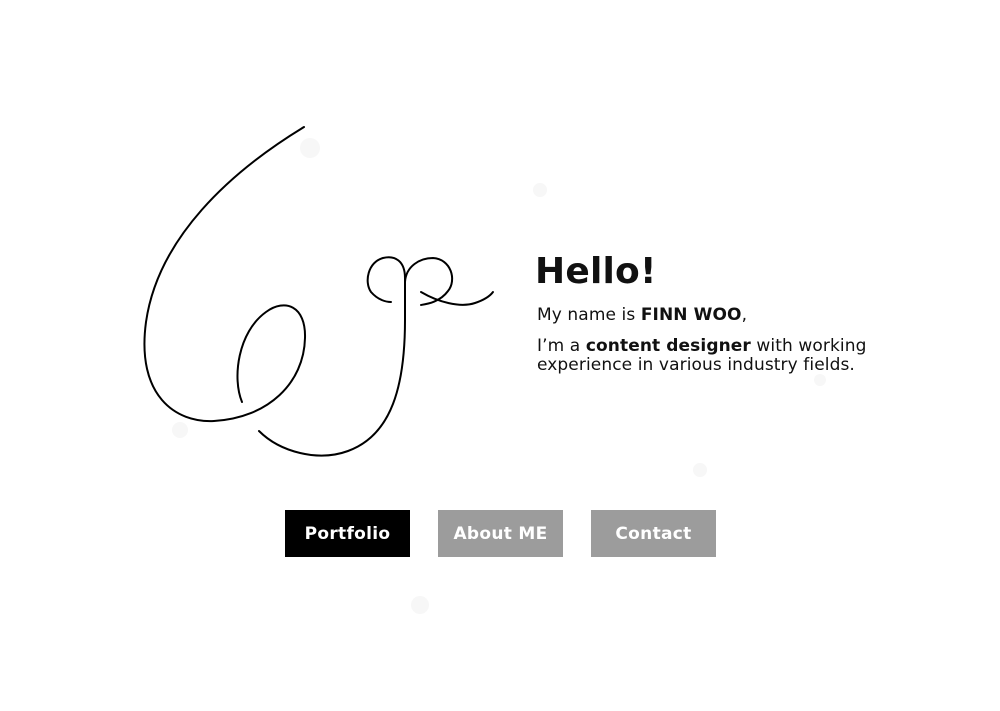 The image size is (1000, 711). Describe the element at coordinates (668, 346) in the screenshot. I see `role-title: content designer` at that location.